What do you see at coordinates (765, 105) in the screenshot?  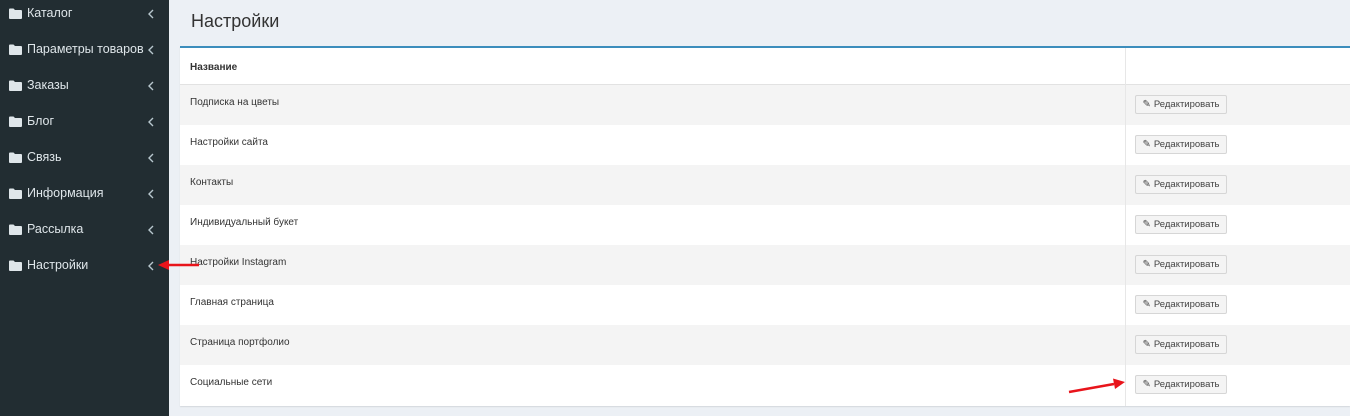 I see `table-row: Подписка на цветы ✎ Редактировать` at bounding box center [765, 105].